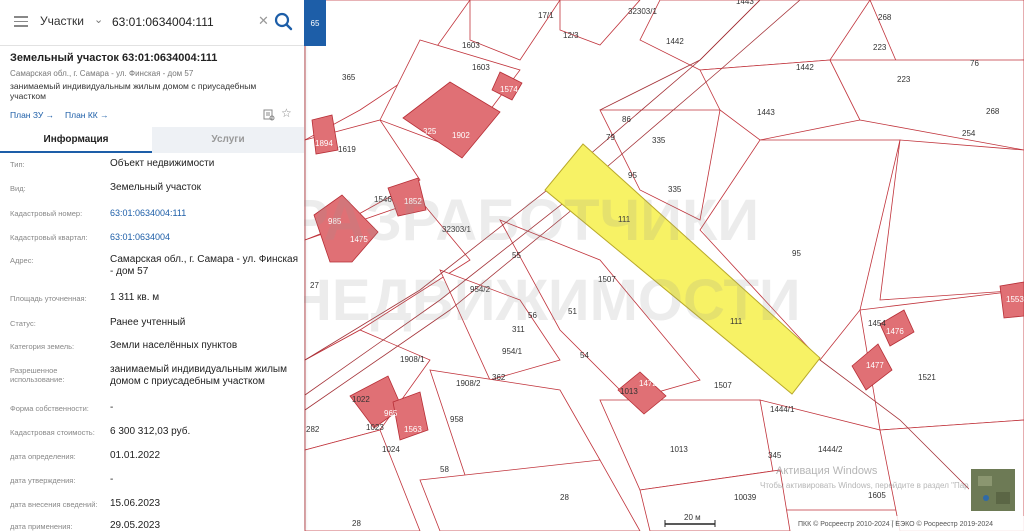 This screenshot has width=1024, height=531. What do you see at coordinates (546, 15) in the screenshot?
I see `parcel-label: 17/1` at bounding box center [546, 15].